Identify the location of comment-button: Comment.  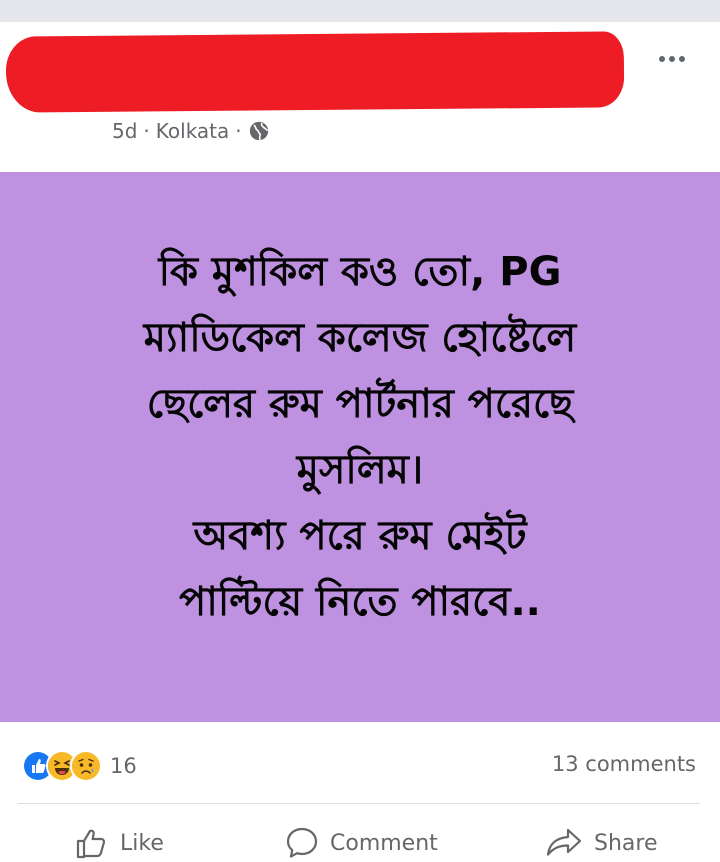
(361, 843).